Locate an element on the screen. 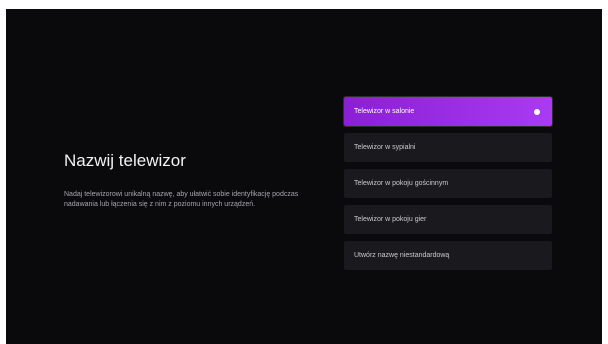  option-bedroom: Telewizor w sypialni is located at coordinates (448, 147).